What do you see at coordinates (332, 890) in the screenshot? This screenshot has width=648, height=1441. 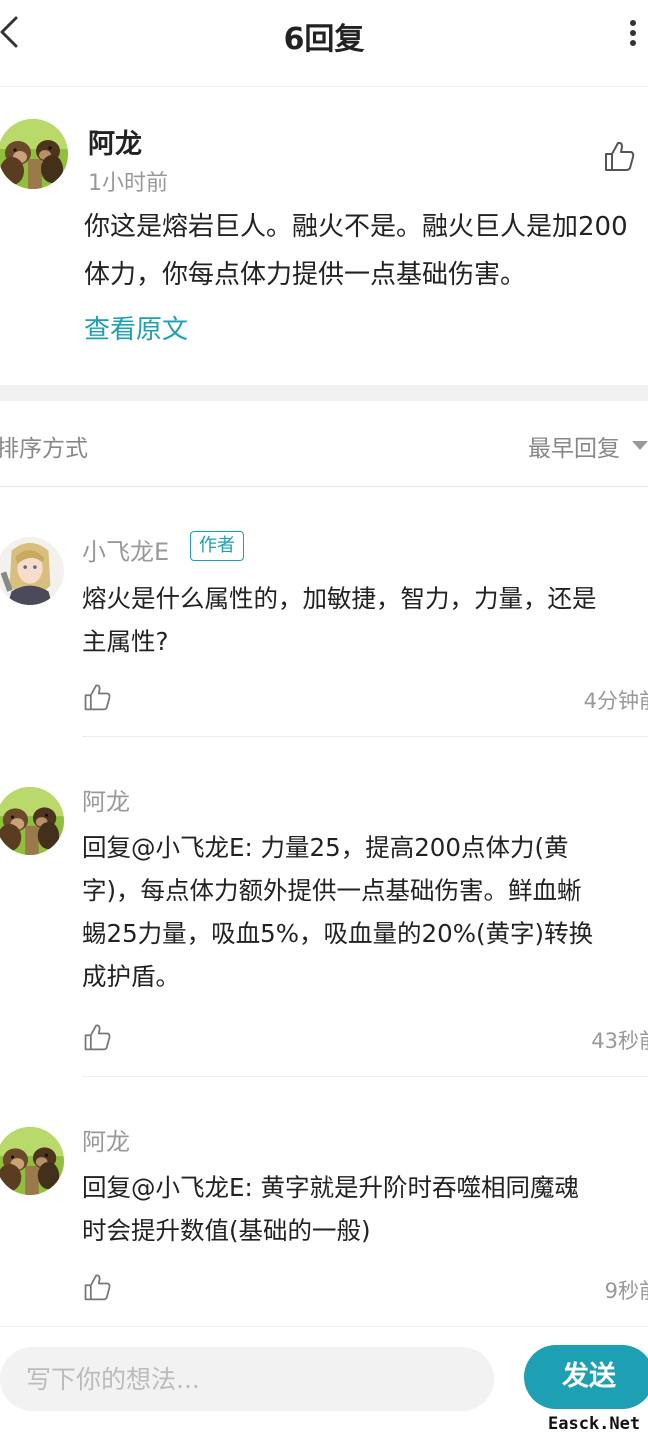 I see `reply-text-line: 字)，每点体力额外提供一点基础伤害。鲜血蜥` at bounding box center [332, 890].